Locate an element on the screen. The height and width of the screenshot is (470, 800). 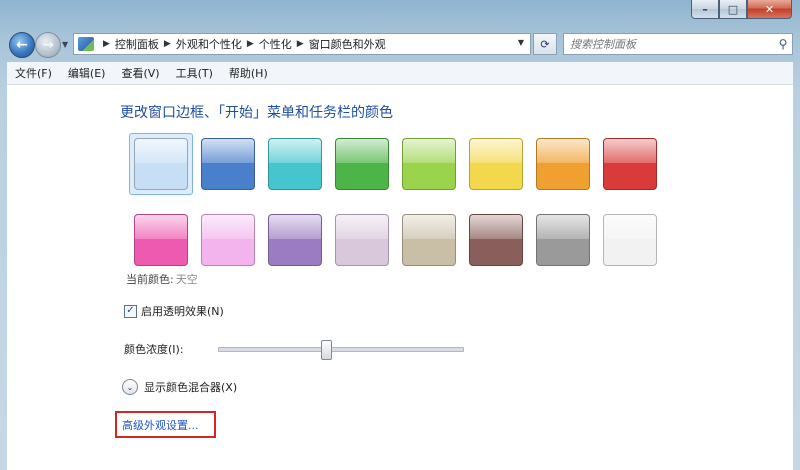
back-arrow-icon: ← is located at coordinates (22, 45).